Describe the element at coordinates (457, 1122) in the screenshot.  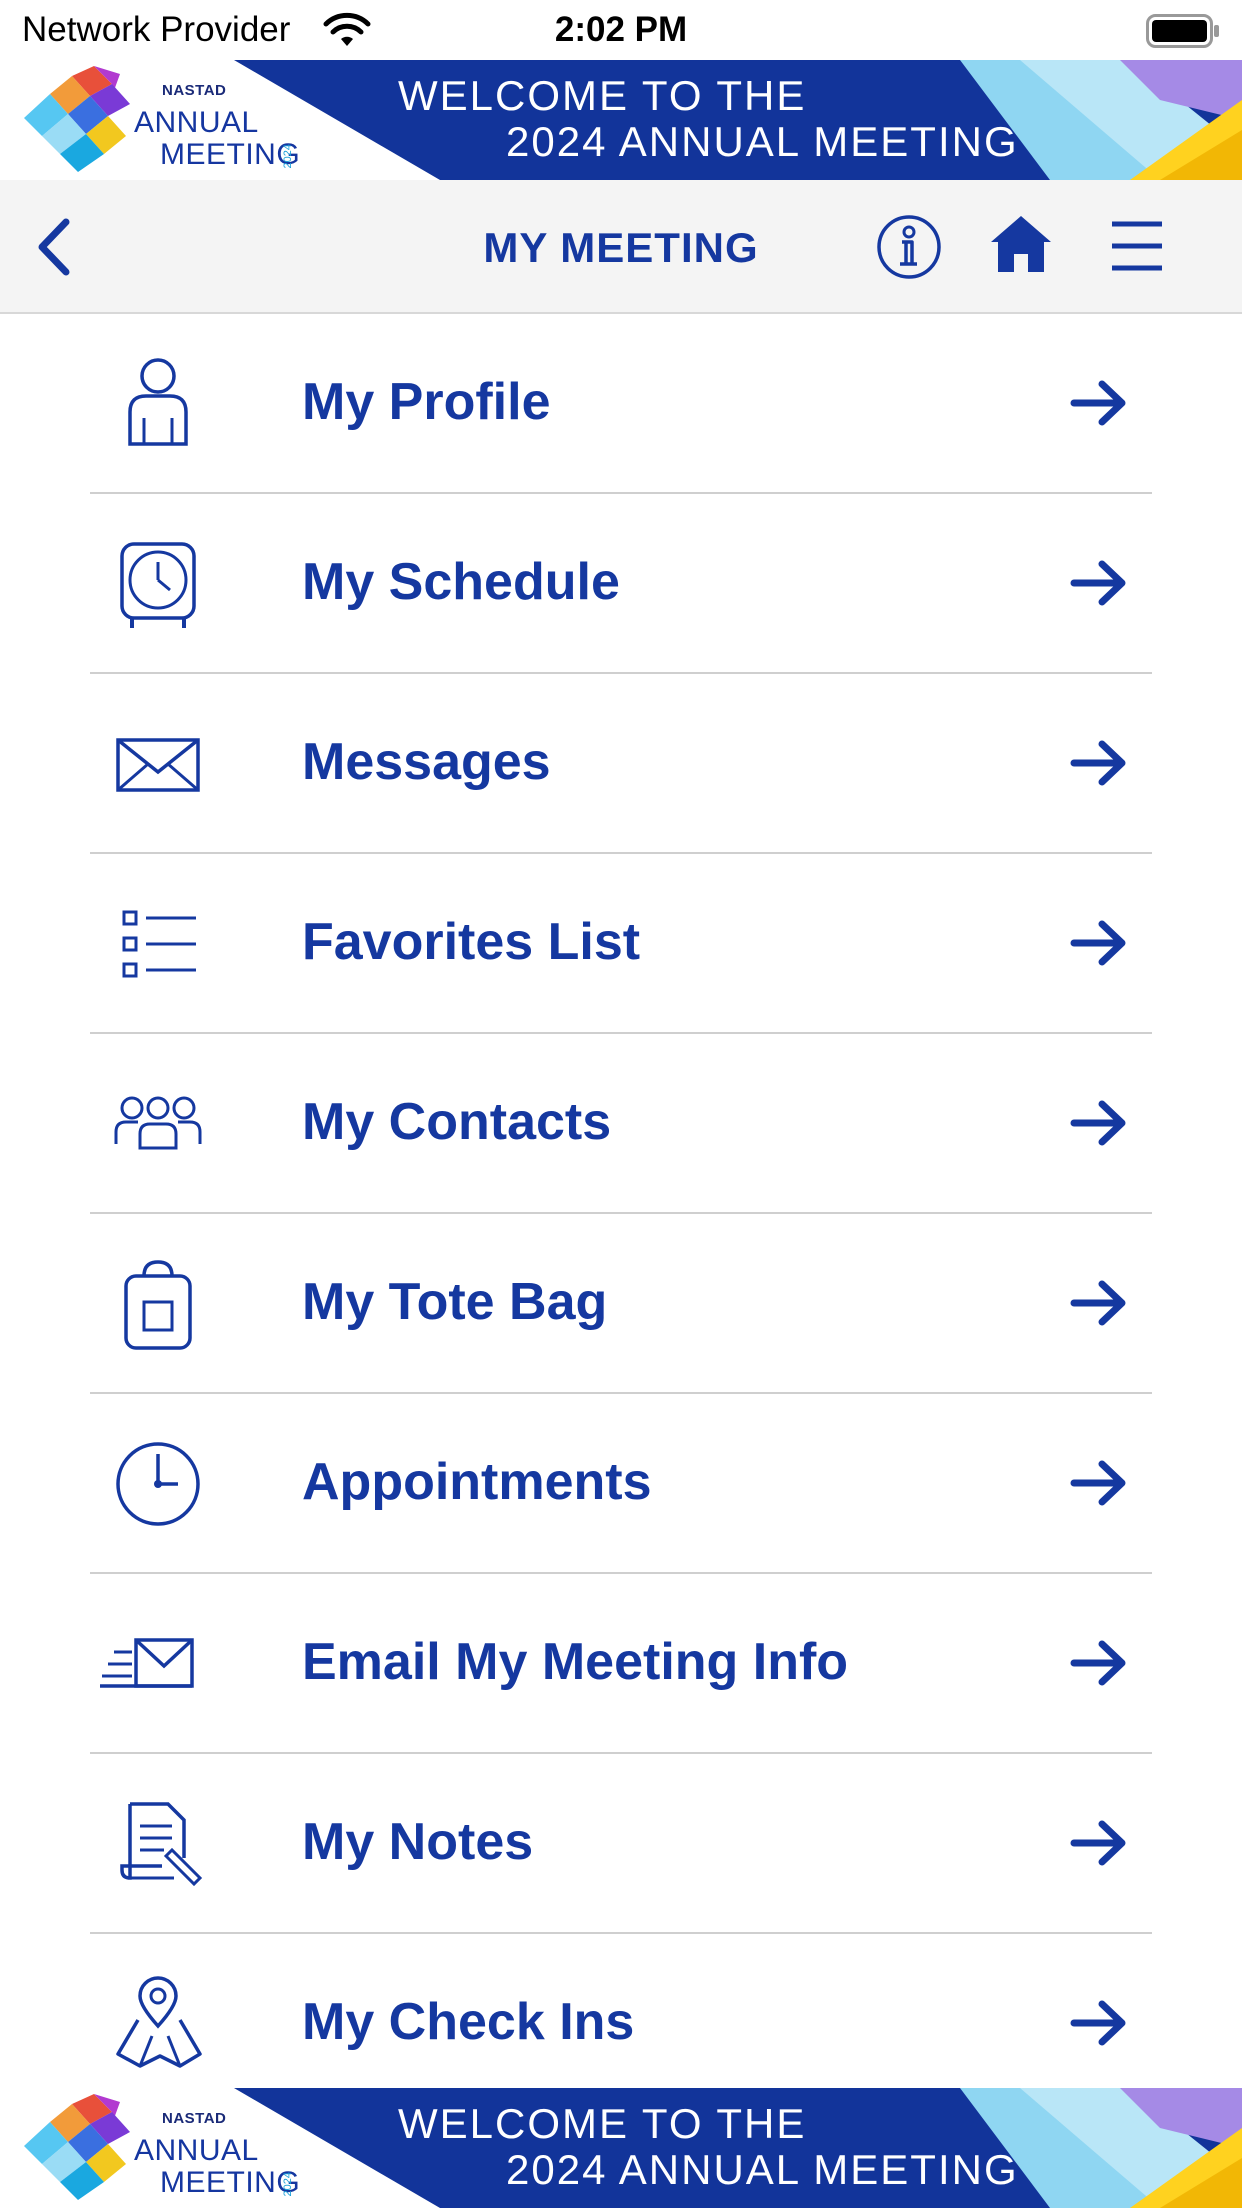
I see `menu-item-label: My Contacts` at that location.